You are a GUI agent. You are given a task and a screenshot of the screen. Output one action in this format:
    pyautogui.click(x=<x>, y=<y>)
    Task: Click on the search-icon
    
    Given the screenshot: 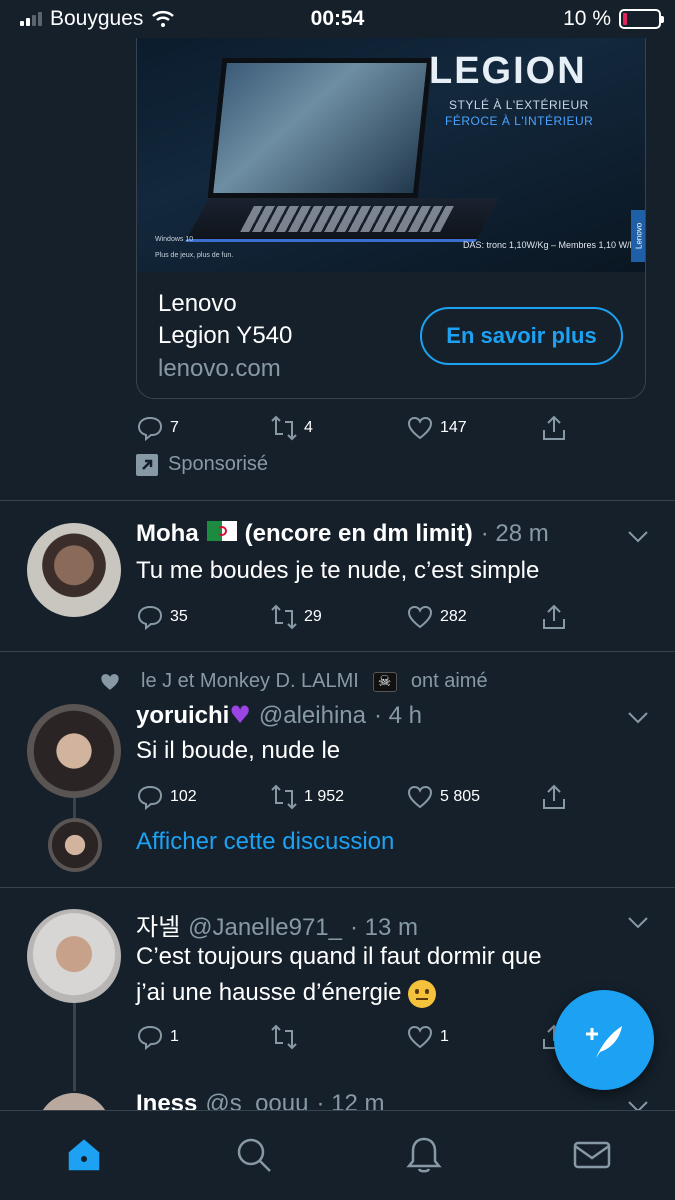 What is the action you would take?
    pyautogui.click(x=254, y=1155)
    